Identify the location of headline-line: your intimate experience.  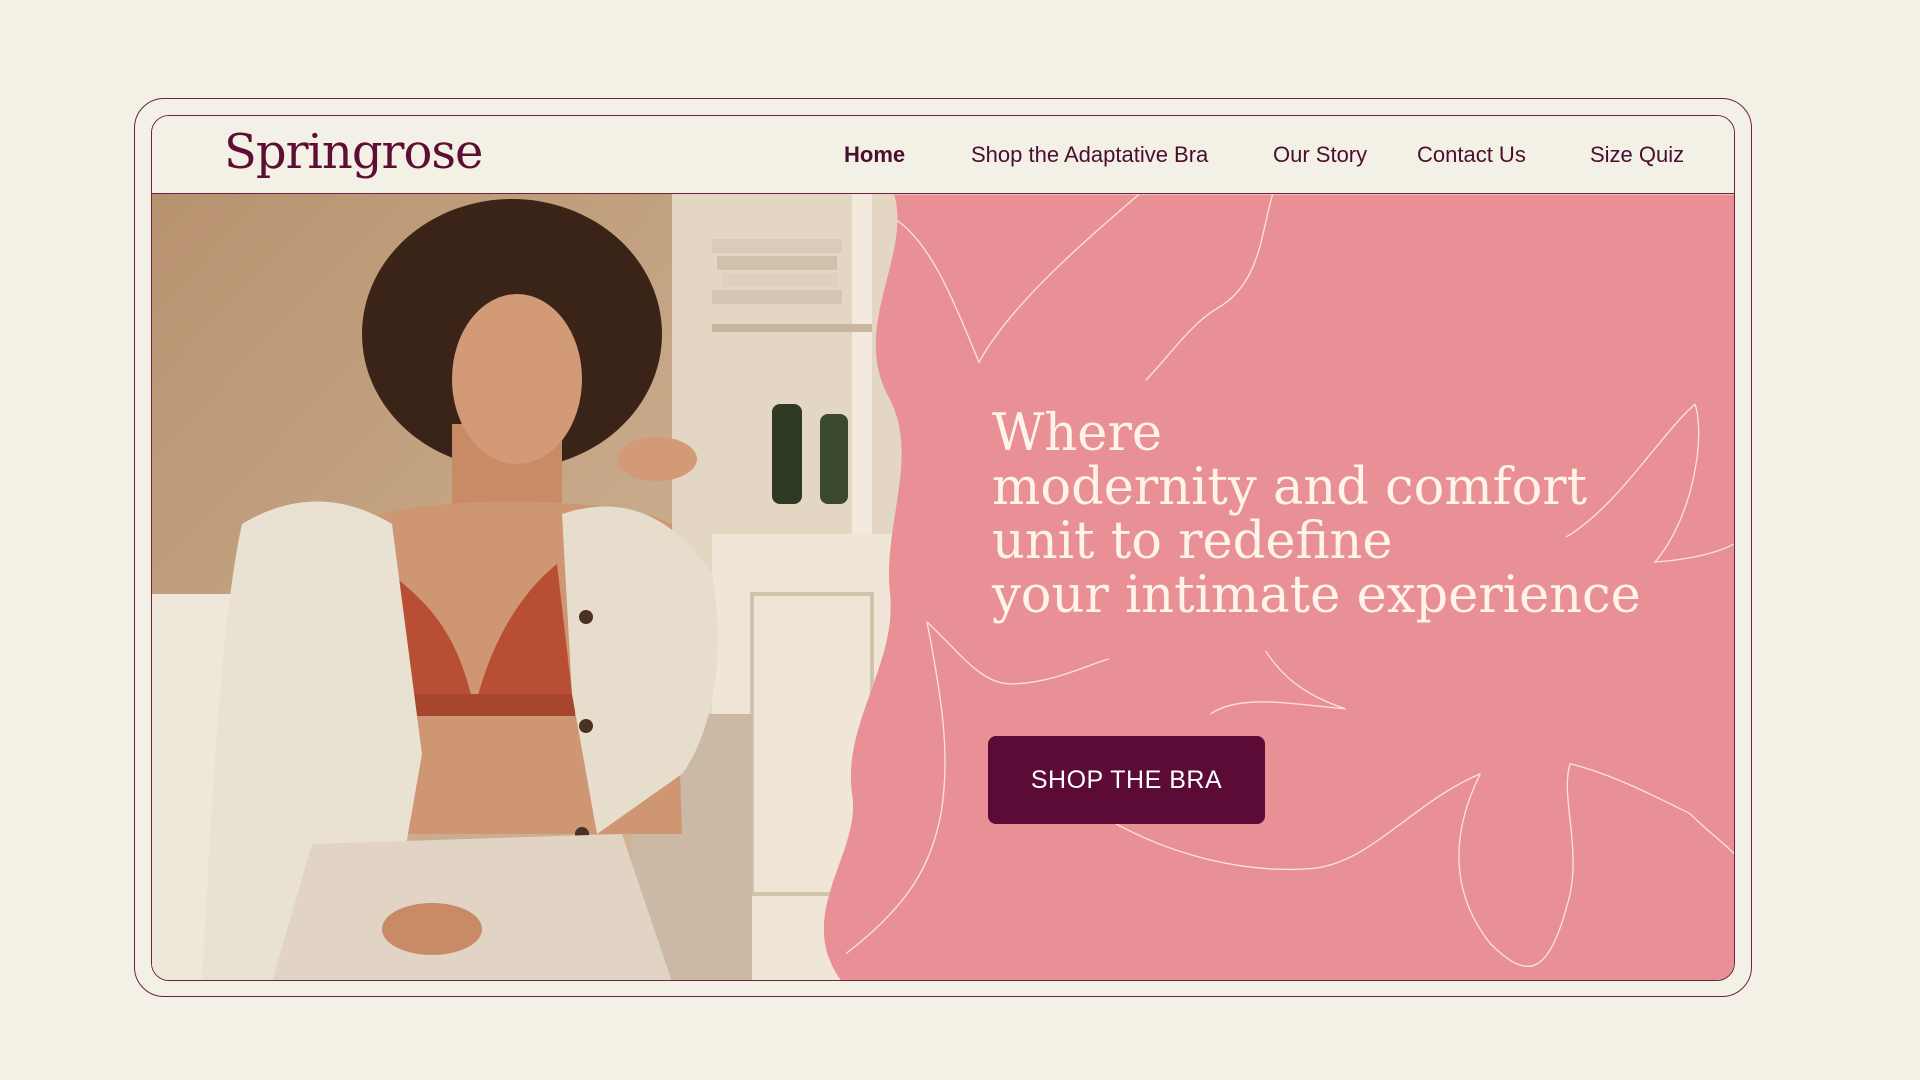
(1316, 595).